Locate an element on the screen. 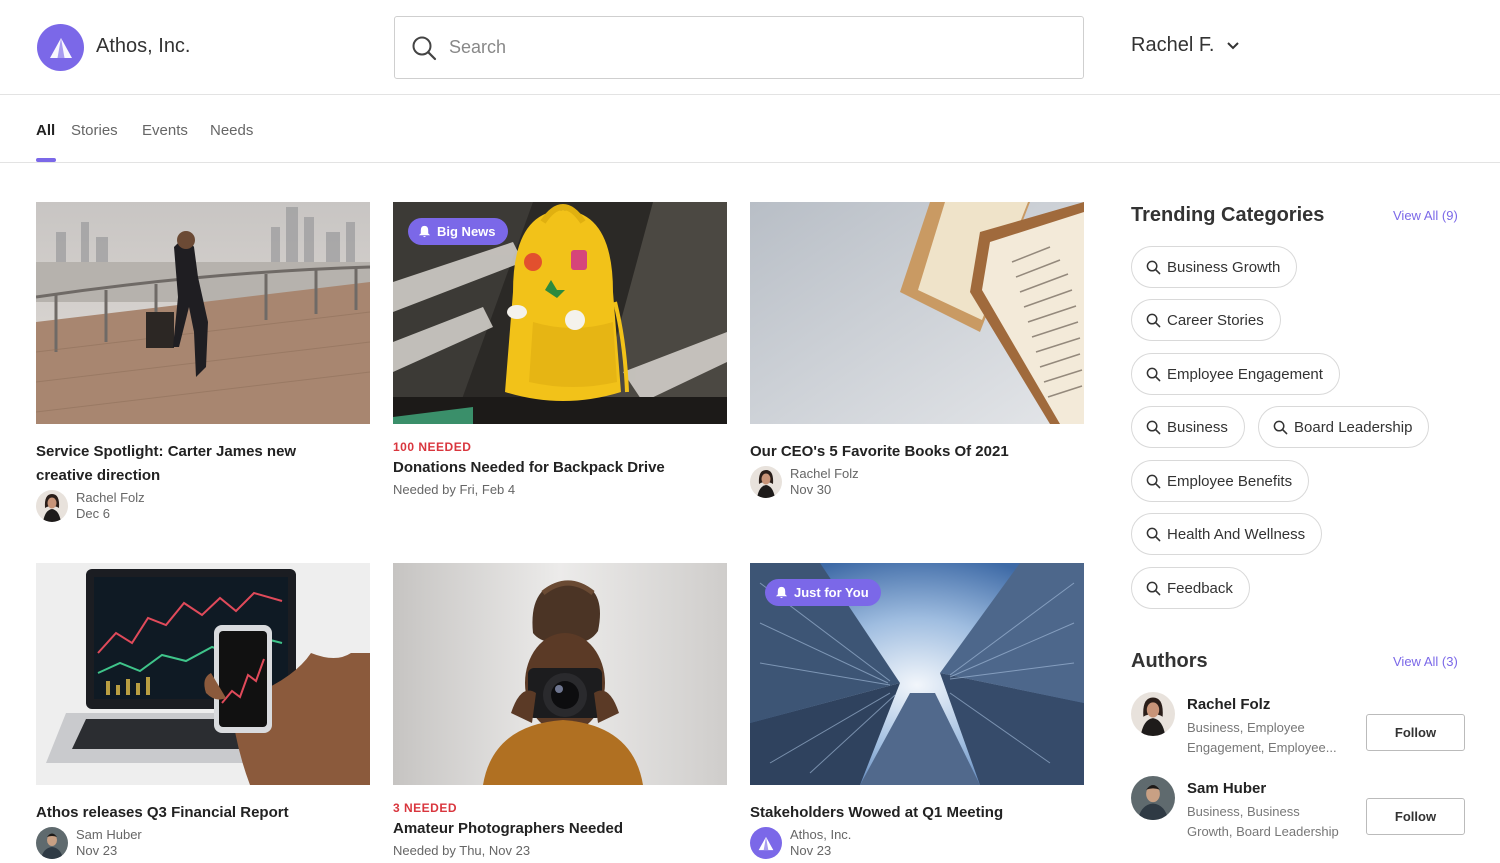  trending-title: Trending Categories is located at coordinates (1228, 215).